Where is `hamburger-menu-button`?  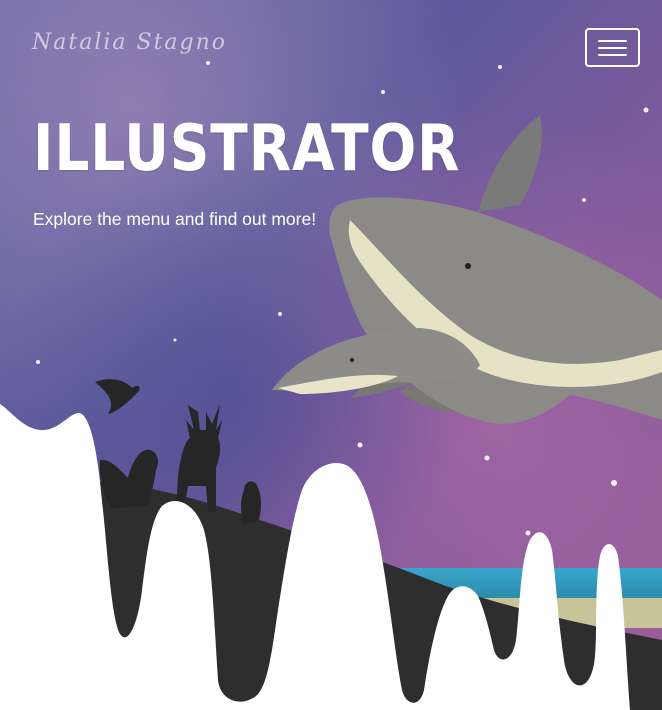
hamburger-menu-button is located at coordinates (612, 47).